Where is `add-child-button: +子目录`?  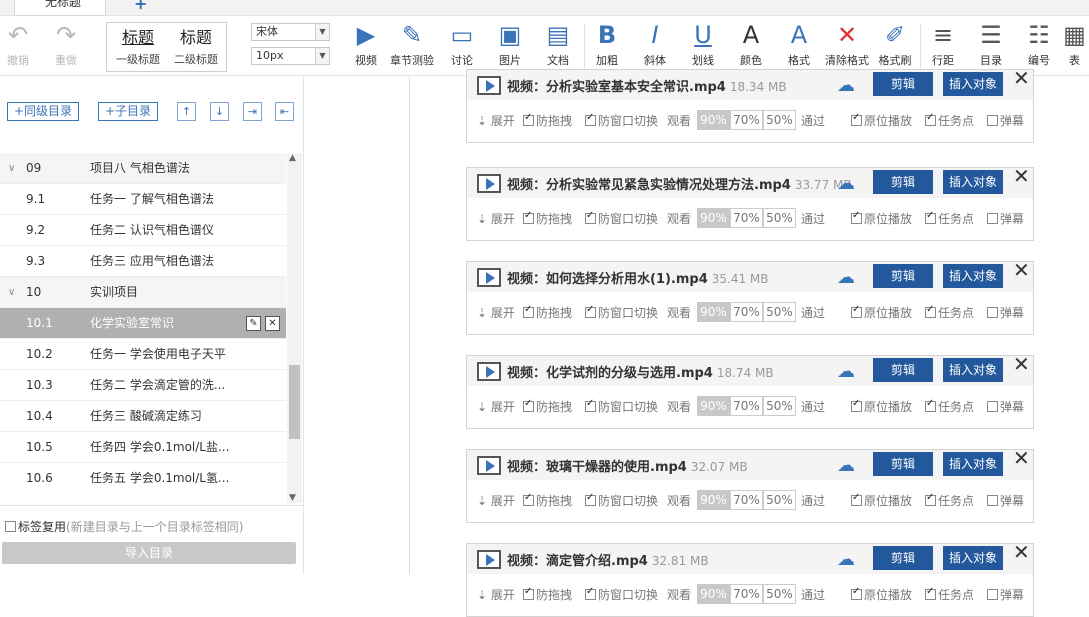 add-child-button: +子目录 is located at coordinates (128, 111).